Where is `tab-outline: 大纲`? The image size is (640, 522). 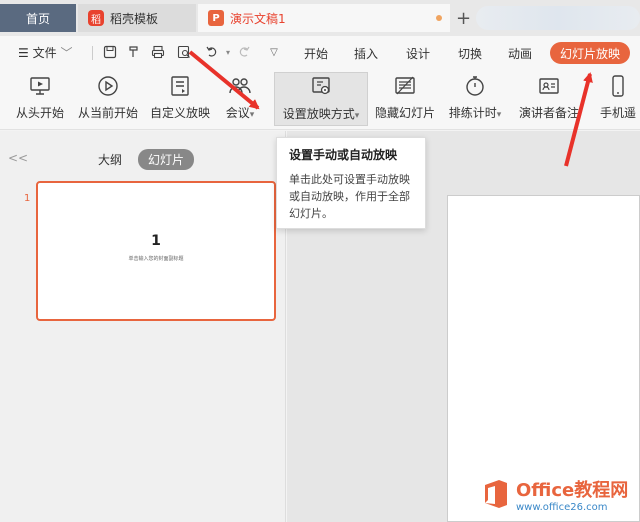 tab-outline: 大纲 is located at coordinates (110, 159).